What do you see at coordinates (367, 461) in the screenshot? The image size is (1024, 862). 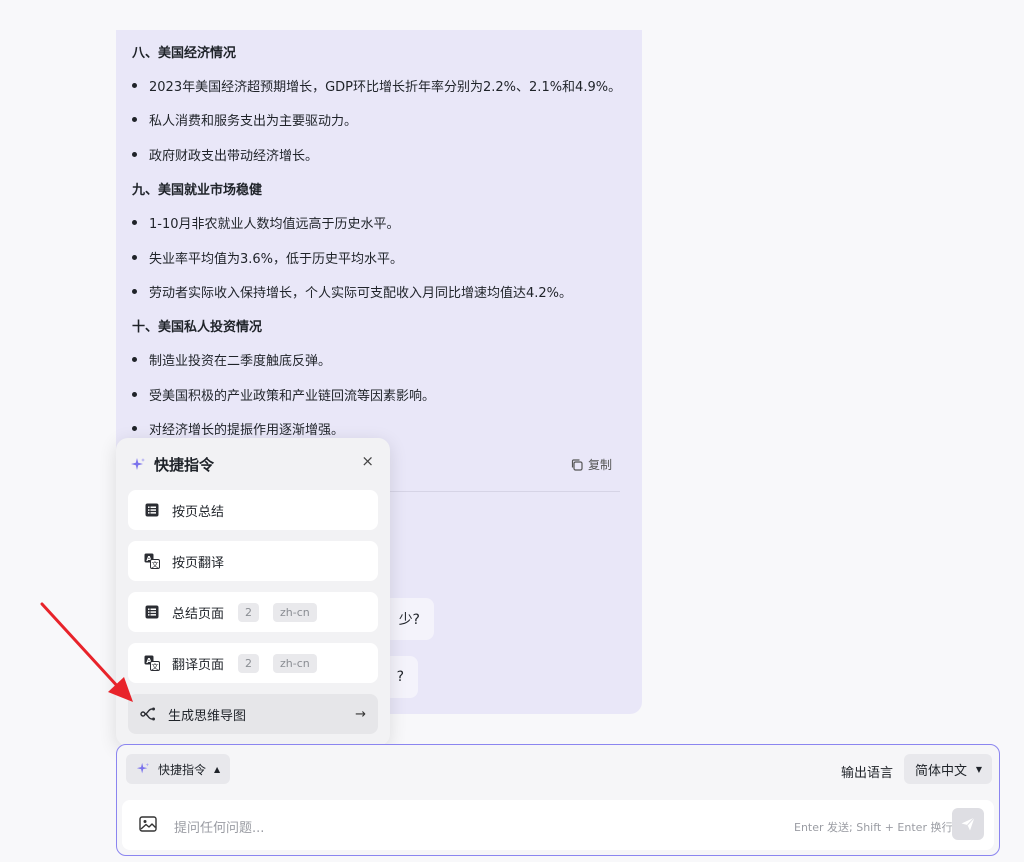 I see `close-icon: ×` at bounding box center [367, 461].